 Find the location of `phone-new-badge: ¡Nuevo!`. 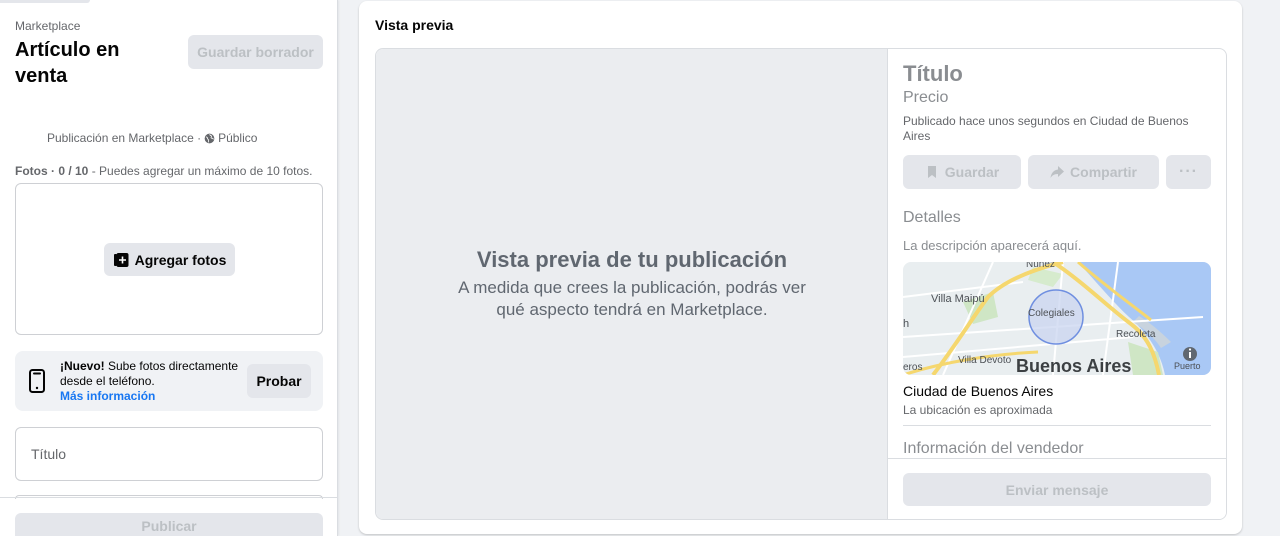

phone-new-badge: ¡Nuevo! is located at coordinates (82, 366).